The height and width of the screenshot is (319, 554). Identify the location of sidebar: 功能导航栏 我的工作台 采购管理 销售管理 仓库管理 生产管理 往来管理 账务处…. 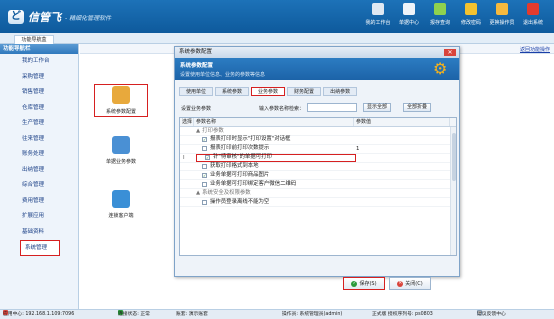
(39, 176).